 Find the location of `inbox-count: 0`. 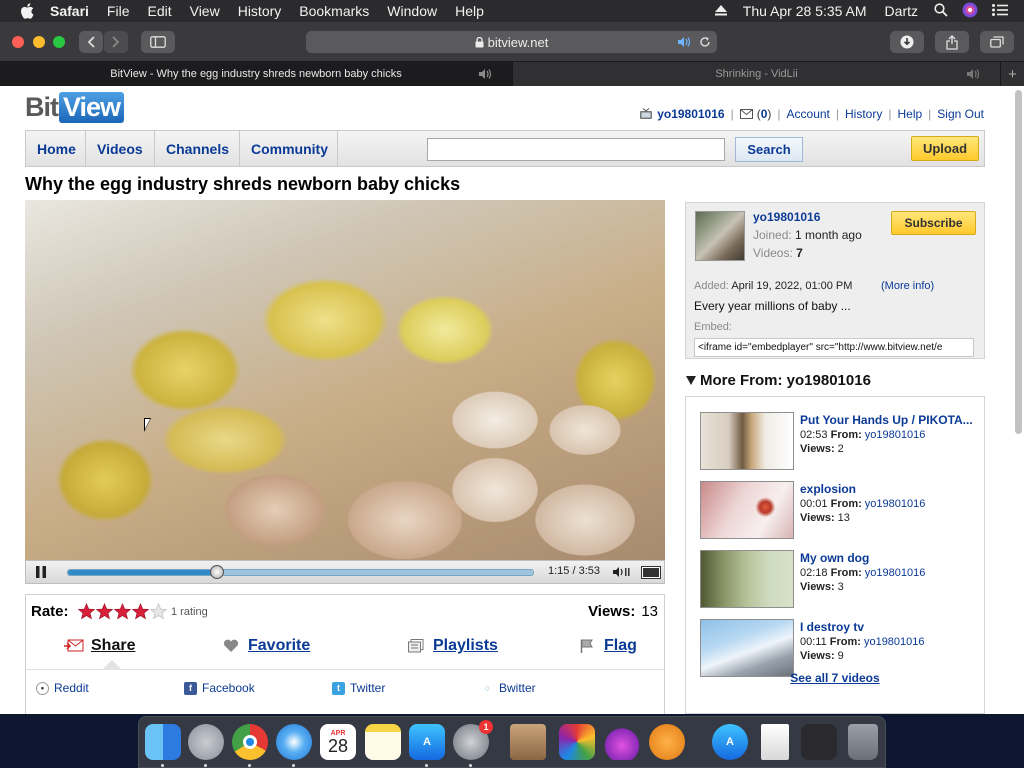

inbox-count: 0 is located at coordinates (764, 114).